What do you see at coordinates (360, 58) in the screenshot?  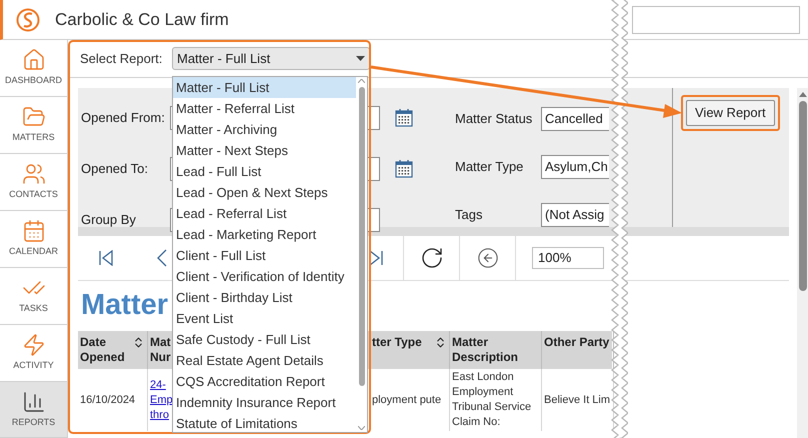 I see `caret-icon` at bounding box center [360, 58].